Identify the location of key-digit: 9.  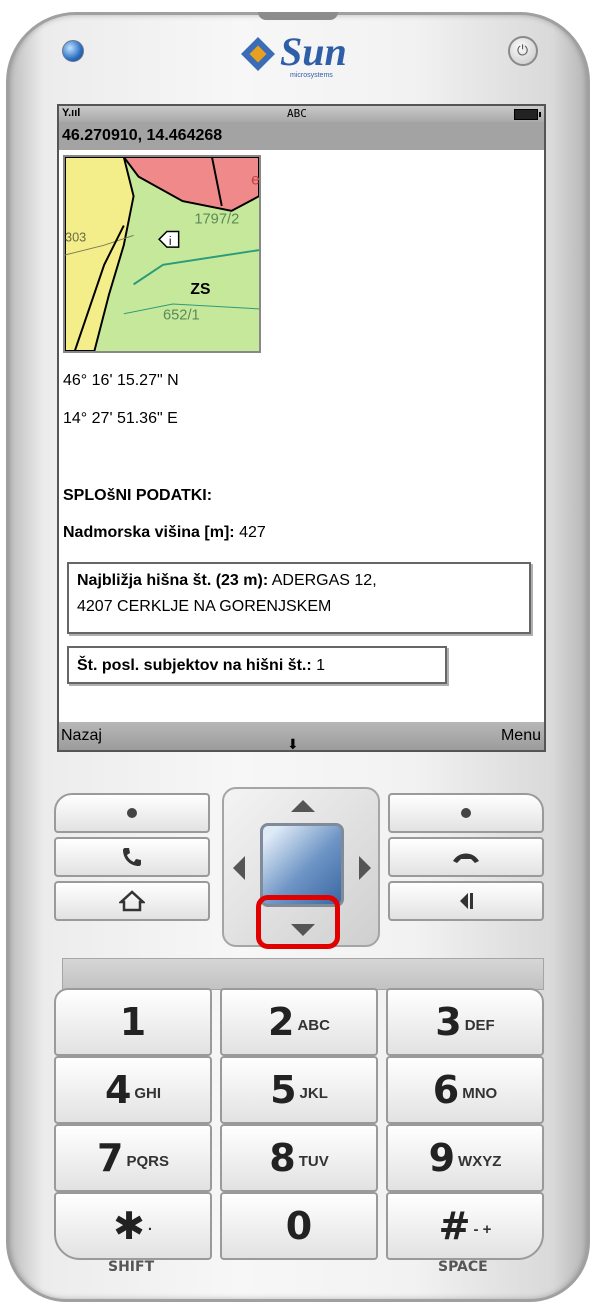
(442, 1158).